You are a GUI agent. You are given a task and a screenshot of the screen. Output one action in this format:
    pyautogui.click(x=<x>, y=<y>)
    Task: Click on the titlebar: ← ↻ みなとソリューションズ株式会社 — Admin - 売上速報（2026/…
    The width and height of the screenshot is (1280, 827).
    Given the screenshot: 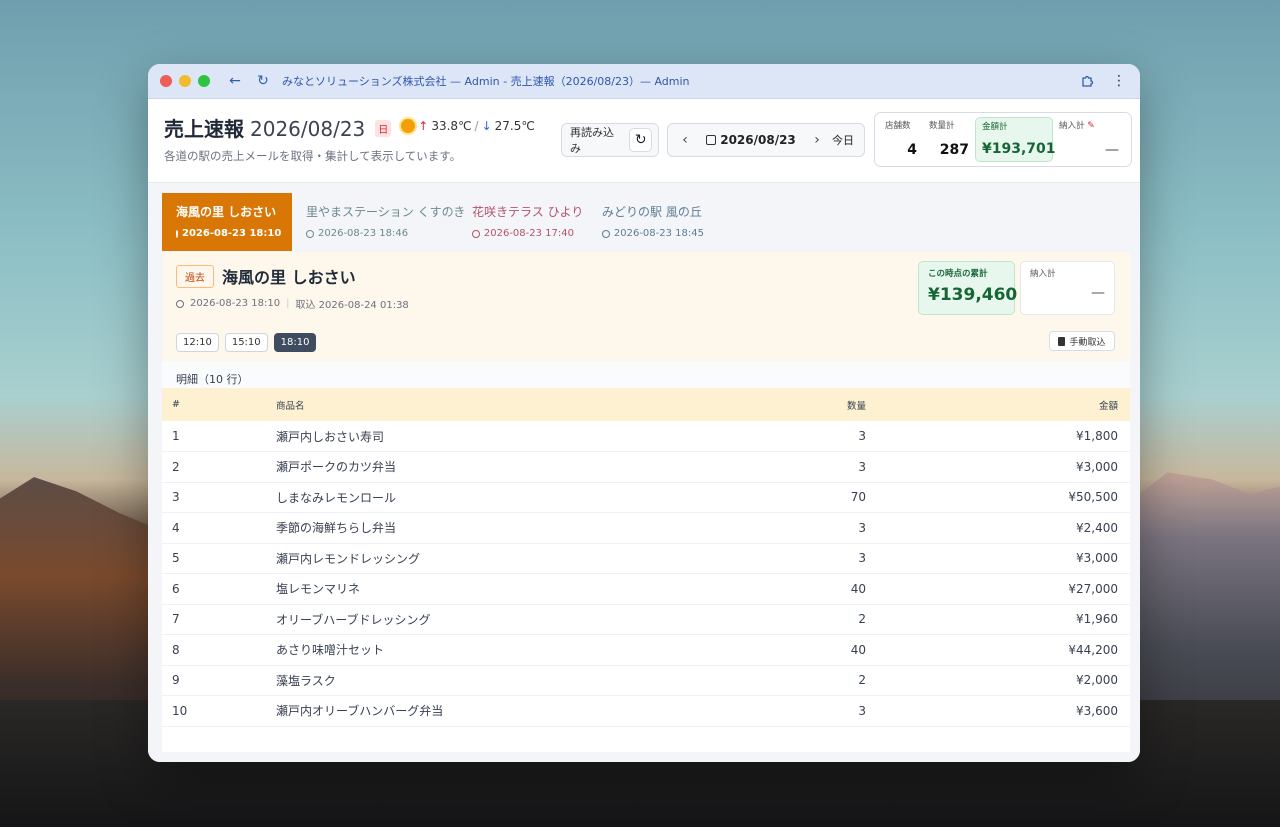 What is the action you would take?
    pyautogui.click(x=644, y=81)
    